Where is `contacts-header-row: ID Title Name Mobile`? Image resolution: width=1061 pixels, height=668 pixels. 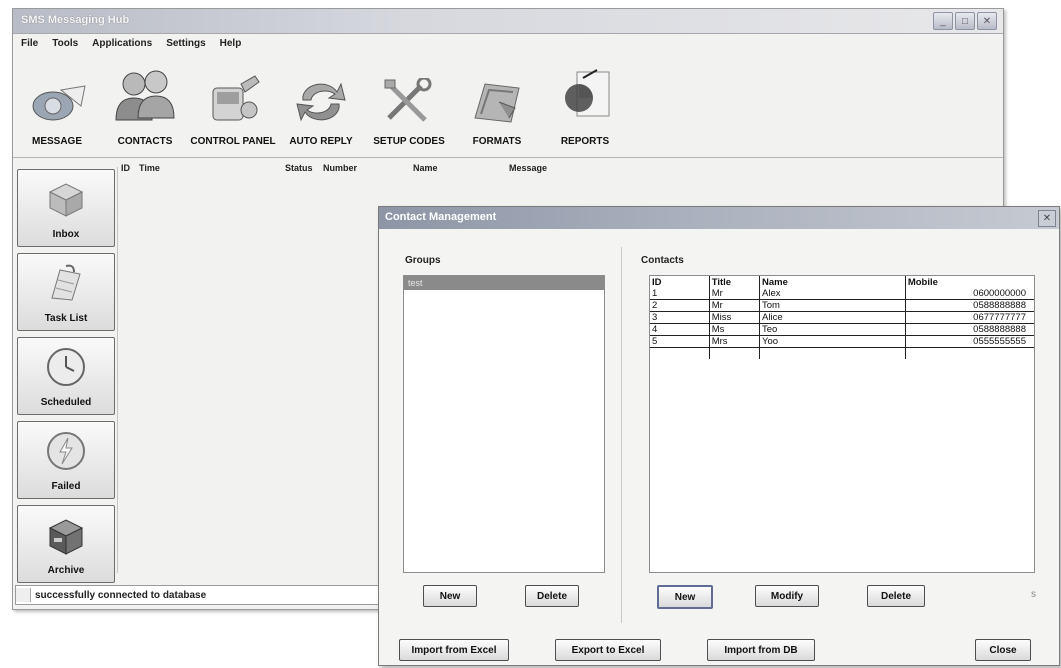
contacts-header-row: ID Title Name Mobile is located at coordinates (842, 282).